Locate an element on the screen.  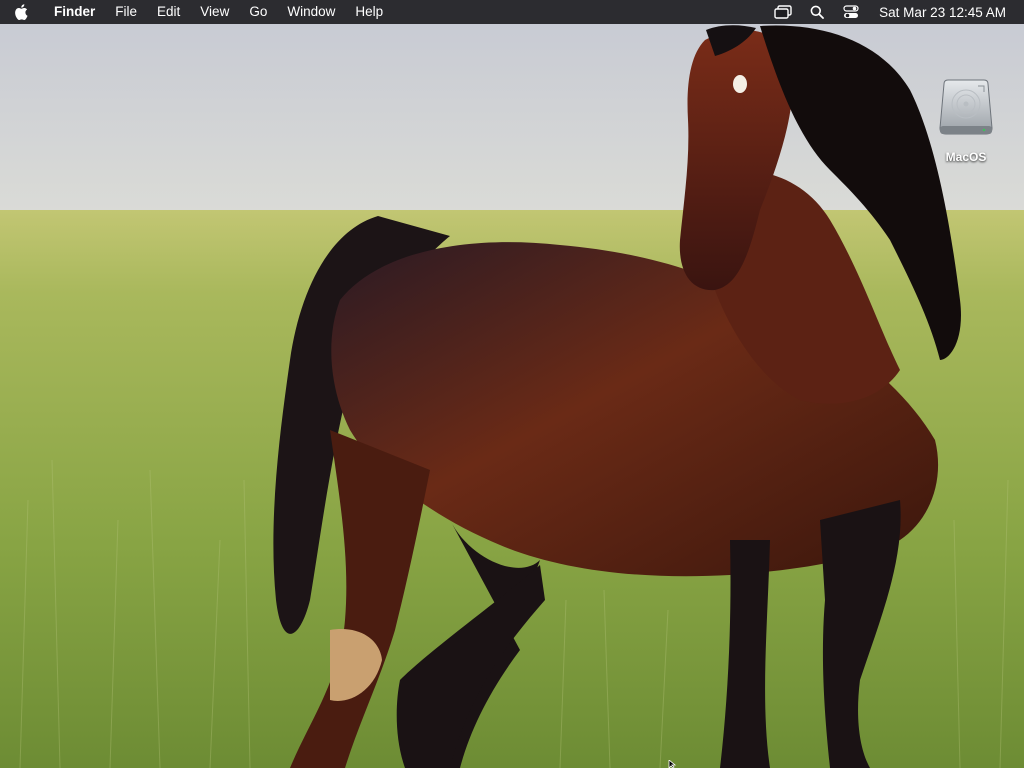
control-center-icon is located at coordinates (851, 12).